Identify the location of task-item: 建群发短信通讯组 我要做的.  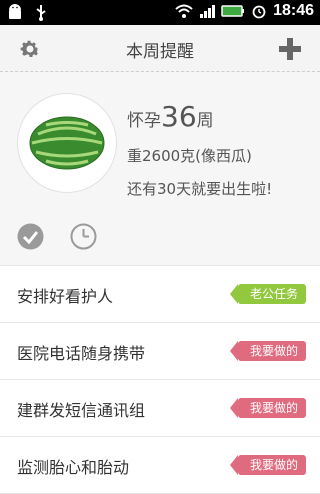
(160, 408).